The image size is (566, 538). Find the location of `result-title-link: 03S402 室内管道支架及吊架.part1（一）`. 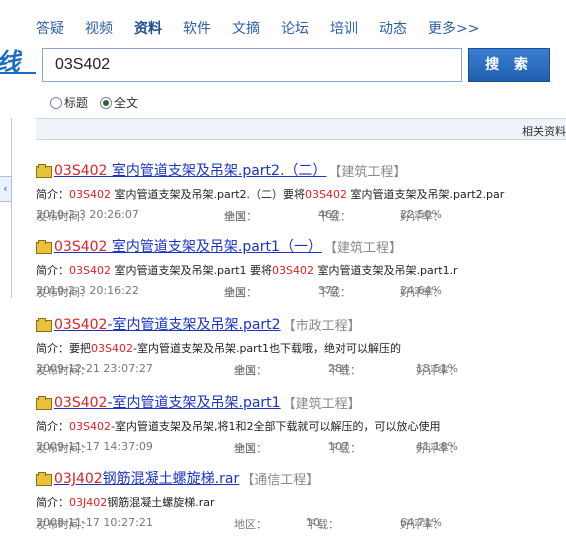

result-title-link: 03S402 室内管道支架及吊架.part1（一） is located at coordinates (188, 246).